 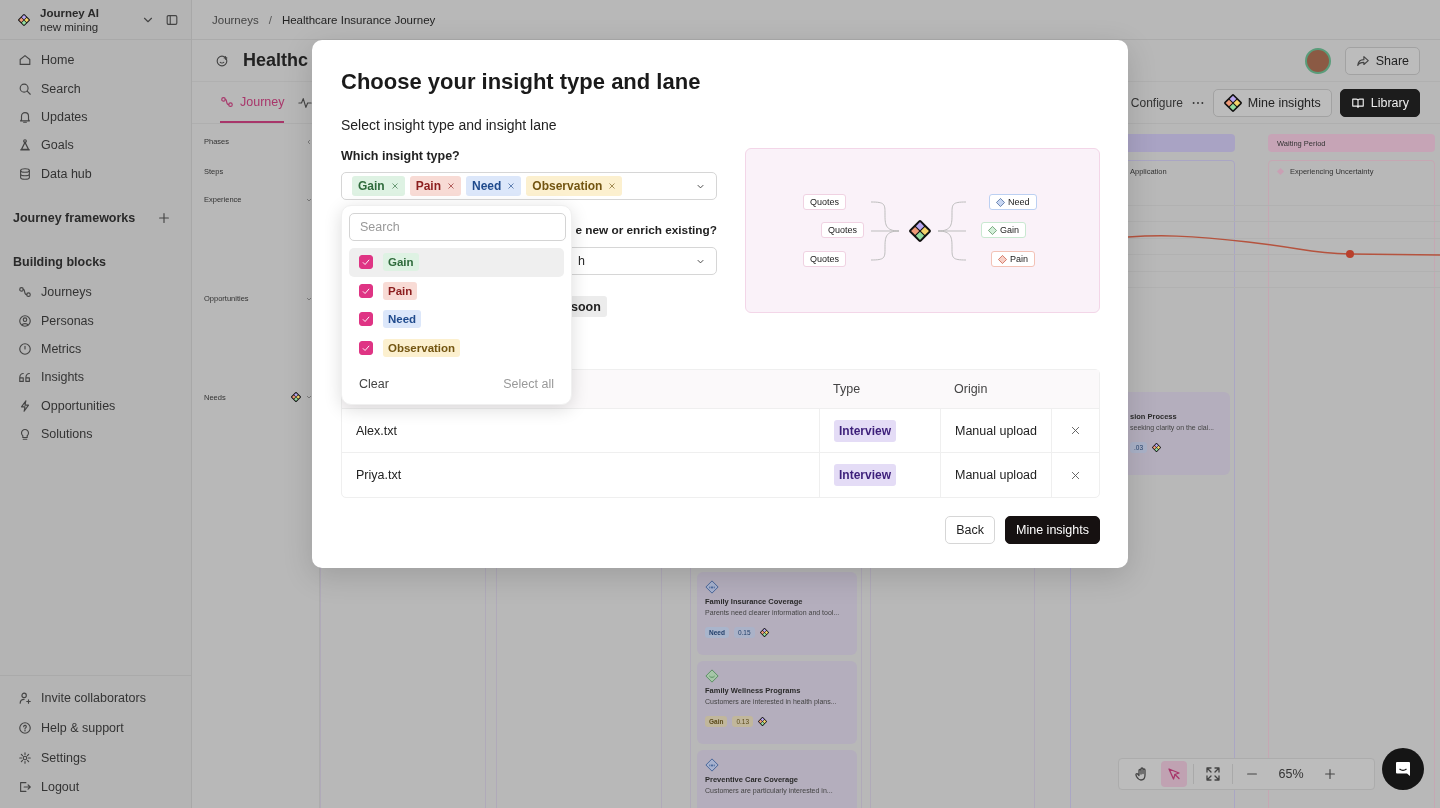 What do you see at coordinates (378, 186) in the screenshot?
I see `type-chip: Gain` at bounding box center [378, 186].